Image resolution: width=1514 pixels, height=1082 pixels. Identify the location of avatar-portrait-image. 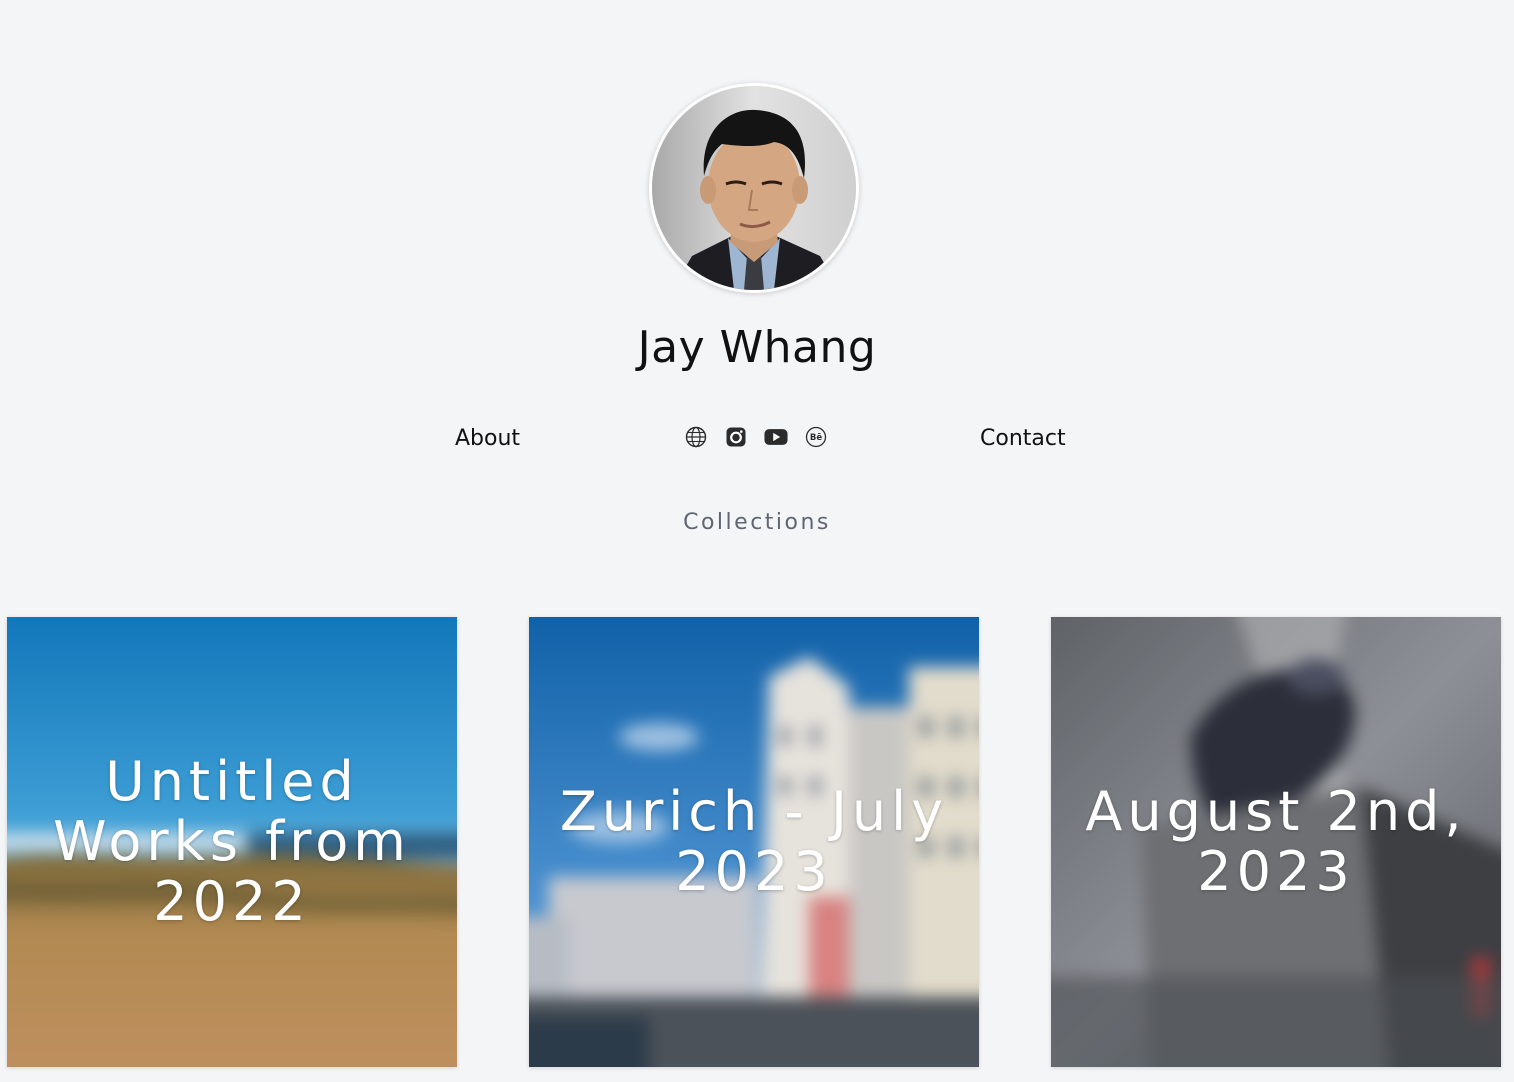
(754, 188).